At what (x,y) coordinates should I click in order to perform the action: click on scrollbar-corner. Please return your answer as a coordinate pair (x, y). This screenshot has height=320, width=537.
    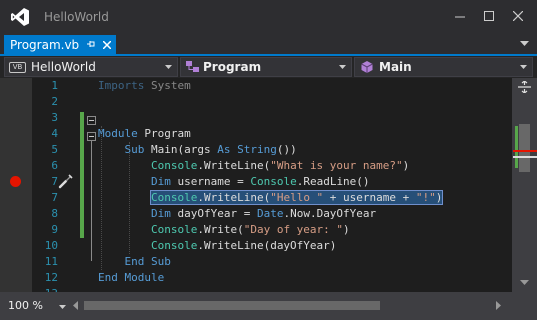
    Looking at the image, I should click on (524, 309).